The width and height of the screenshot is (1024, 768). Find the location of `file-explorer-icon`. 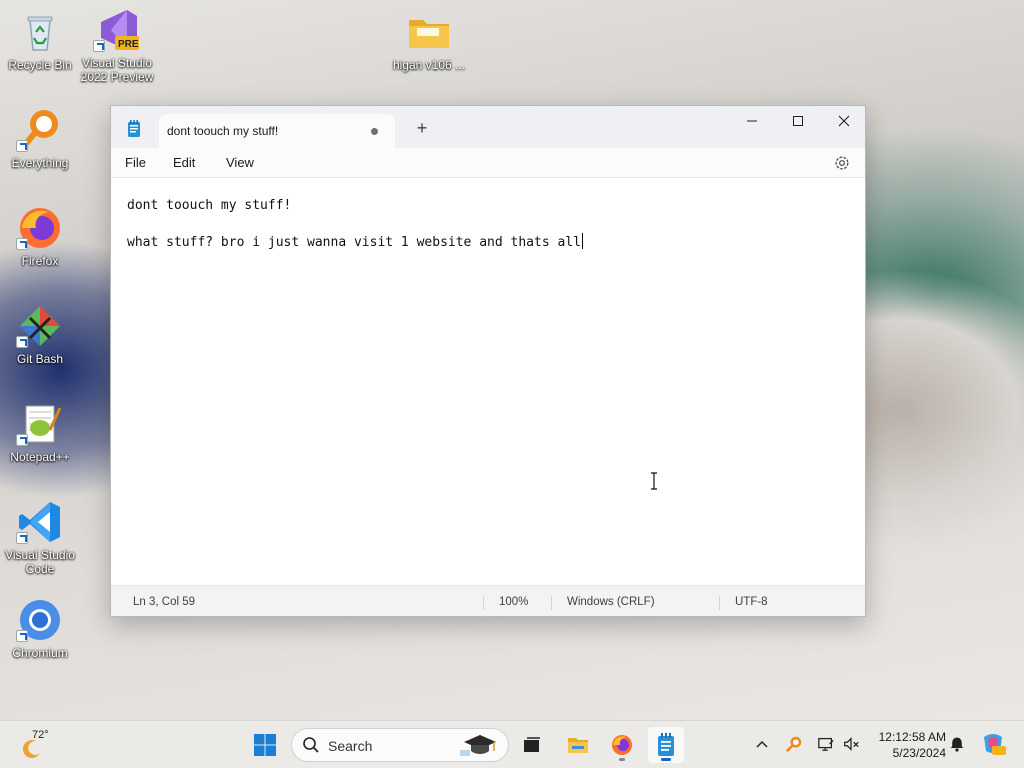

file-explorer-icon is located at coordinates (578, 745).